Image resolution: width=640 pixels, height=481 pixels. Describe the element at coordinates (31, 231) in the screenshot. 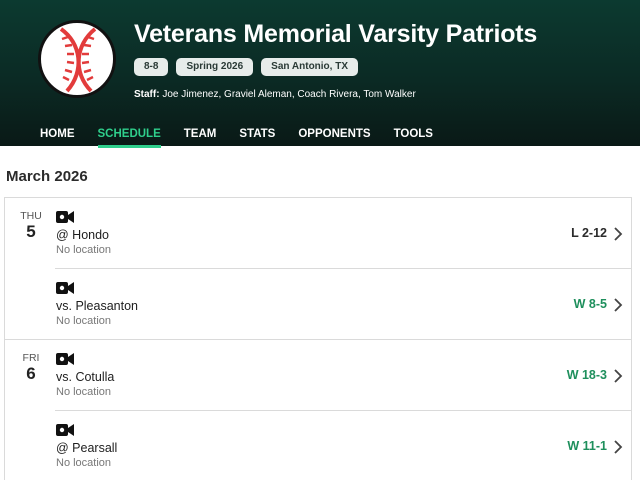

I see `day-number: 5` at that location.